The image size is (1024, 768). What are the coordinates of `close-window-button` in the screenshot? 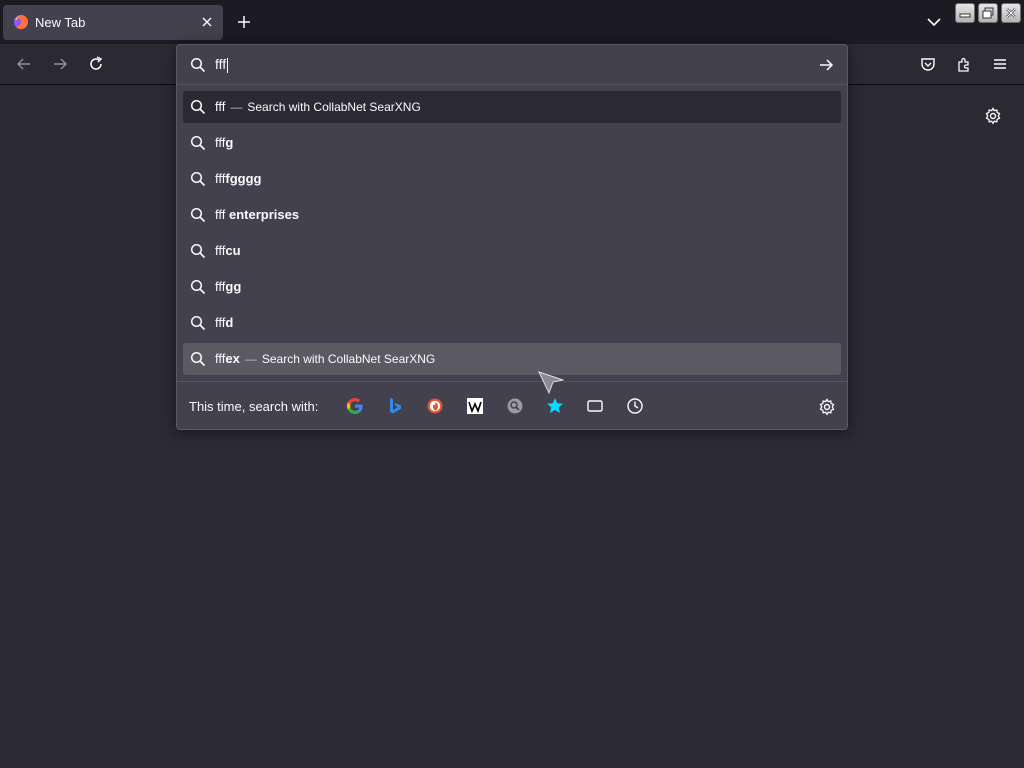 It's located at (1011, 13).